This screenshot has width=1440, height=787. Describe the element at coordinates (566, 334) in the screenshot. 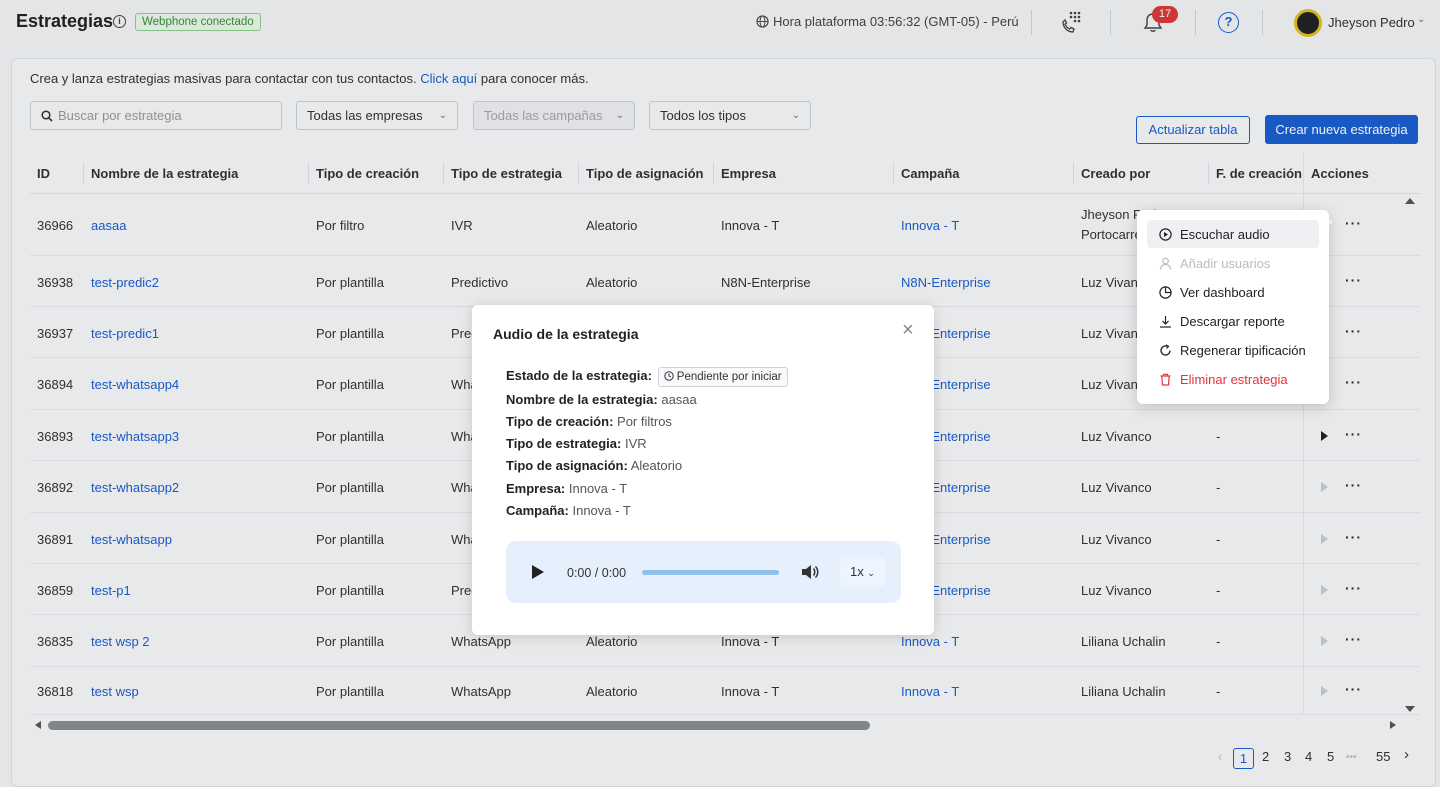

I see `modal-title: Audio de la estrategia` at that location.